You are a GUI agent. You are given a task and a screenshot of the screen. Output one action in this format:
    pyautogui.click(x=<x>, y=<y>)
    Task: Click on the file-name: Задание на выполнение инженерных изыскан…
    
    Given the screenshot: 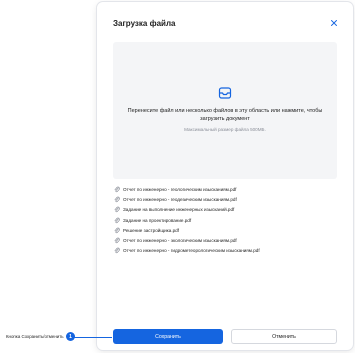 What is the action you would take?
    pyautogui.click(x=179, y=210)
    